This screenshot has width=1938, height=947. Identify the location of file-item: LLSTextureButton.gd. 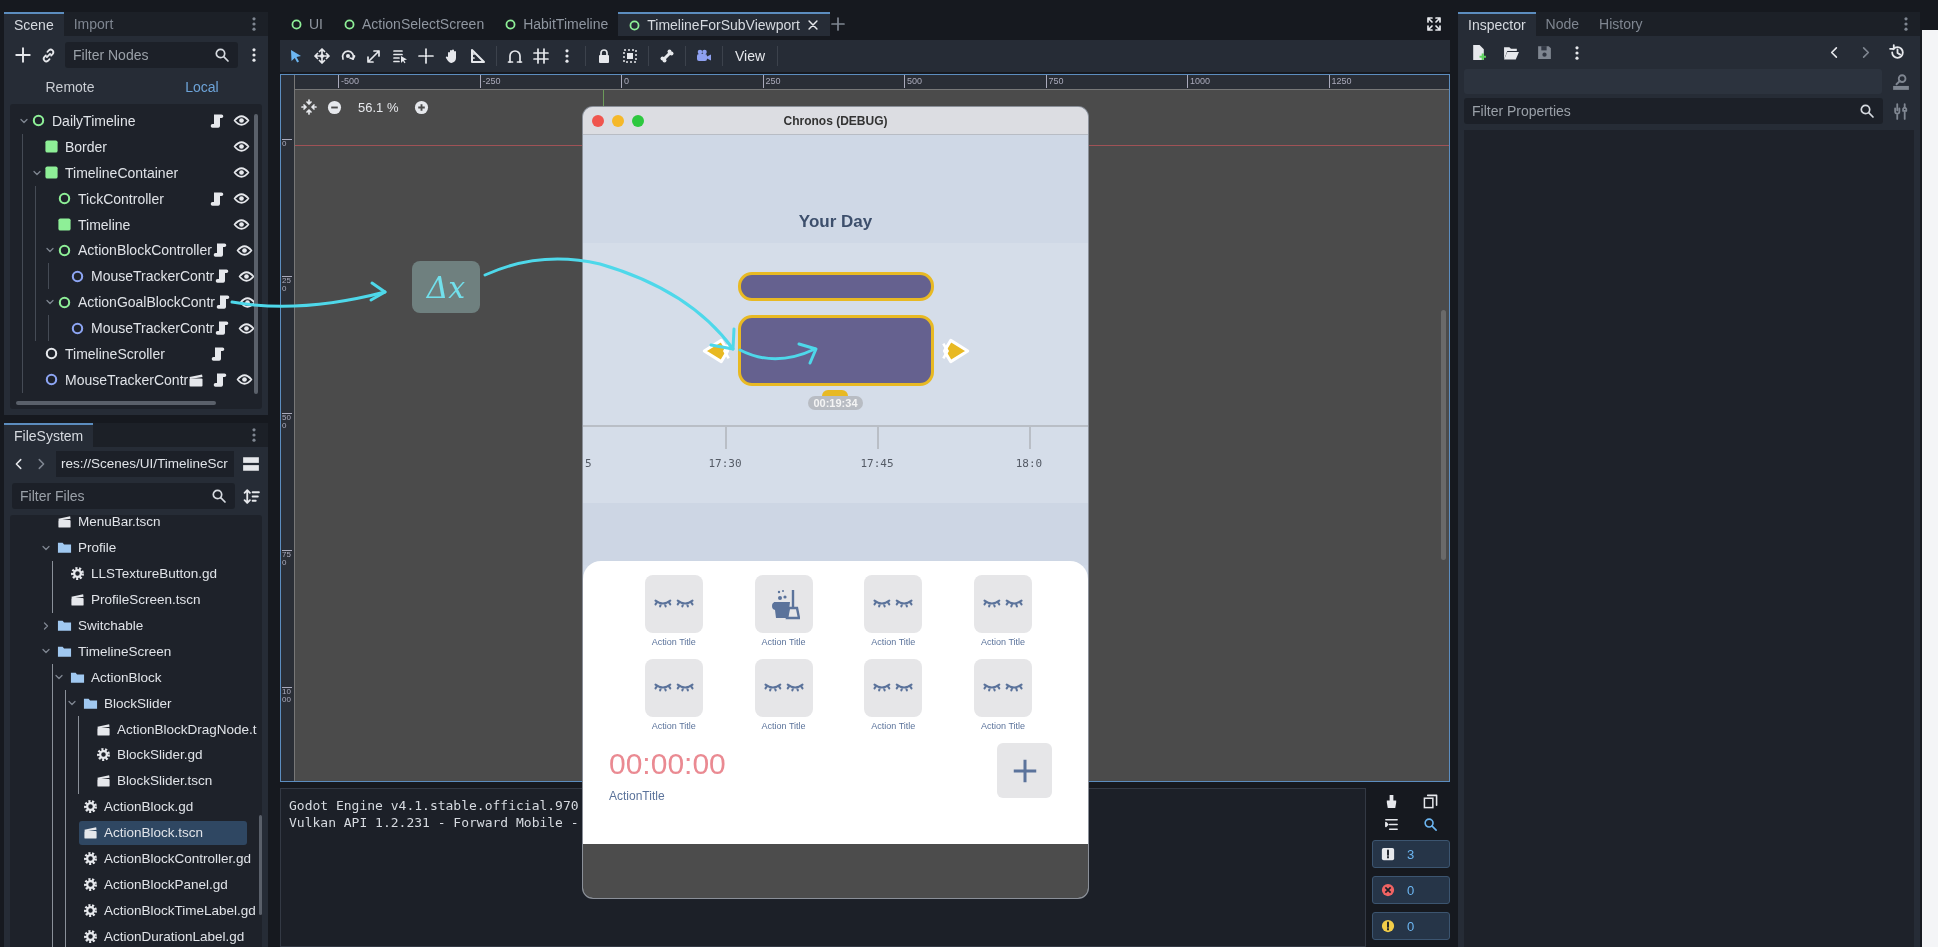
(144, 573).